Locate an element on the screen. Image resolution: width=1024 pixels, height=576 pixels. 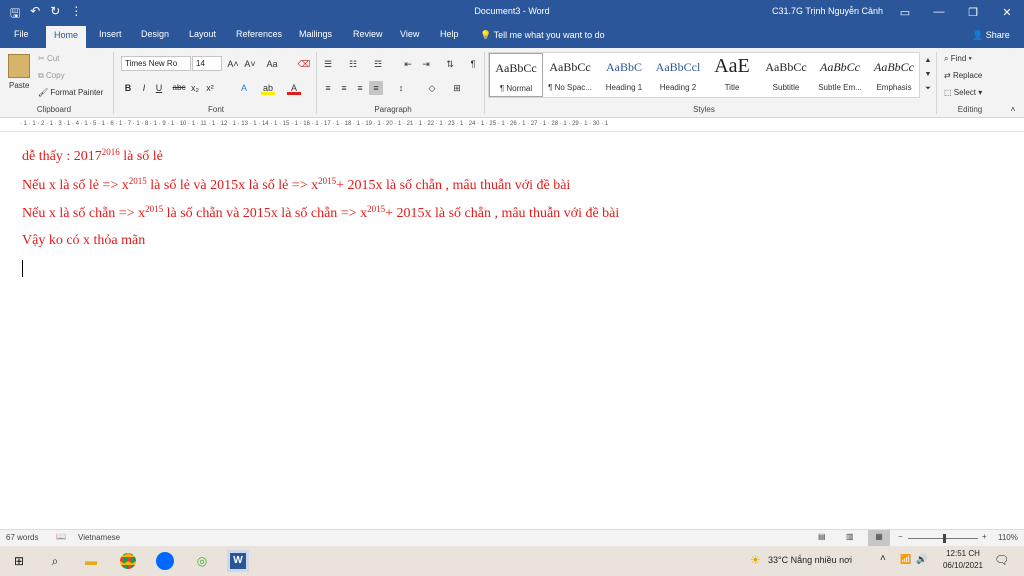
superscript-icon: x² is located at coordinates (210, 88).